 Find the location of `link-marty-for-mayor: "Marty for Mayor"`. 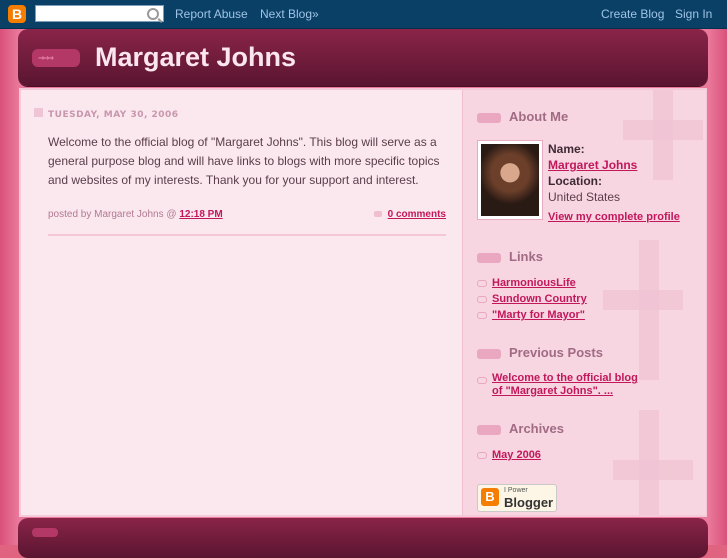

link-marty-for-mayor: "Marty for Mayor" is located at coordinates (538, 315).